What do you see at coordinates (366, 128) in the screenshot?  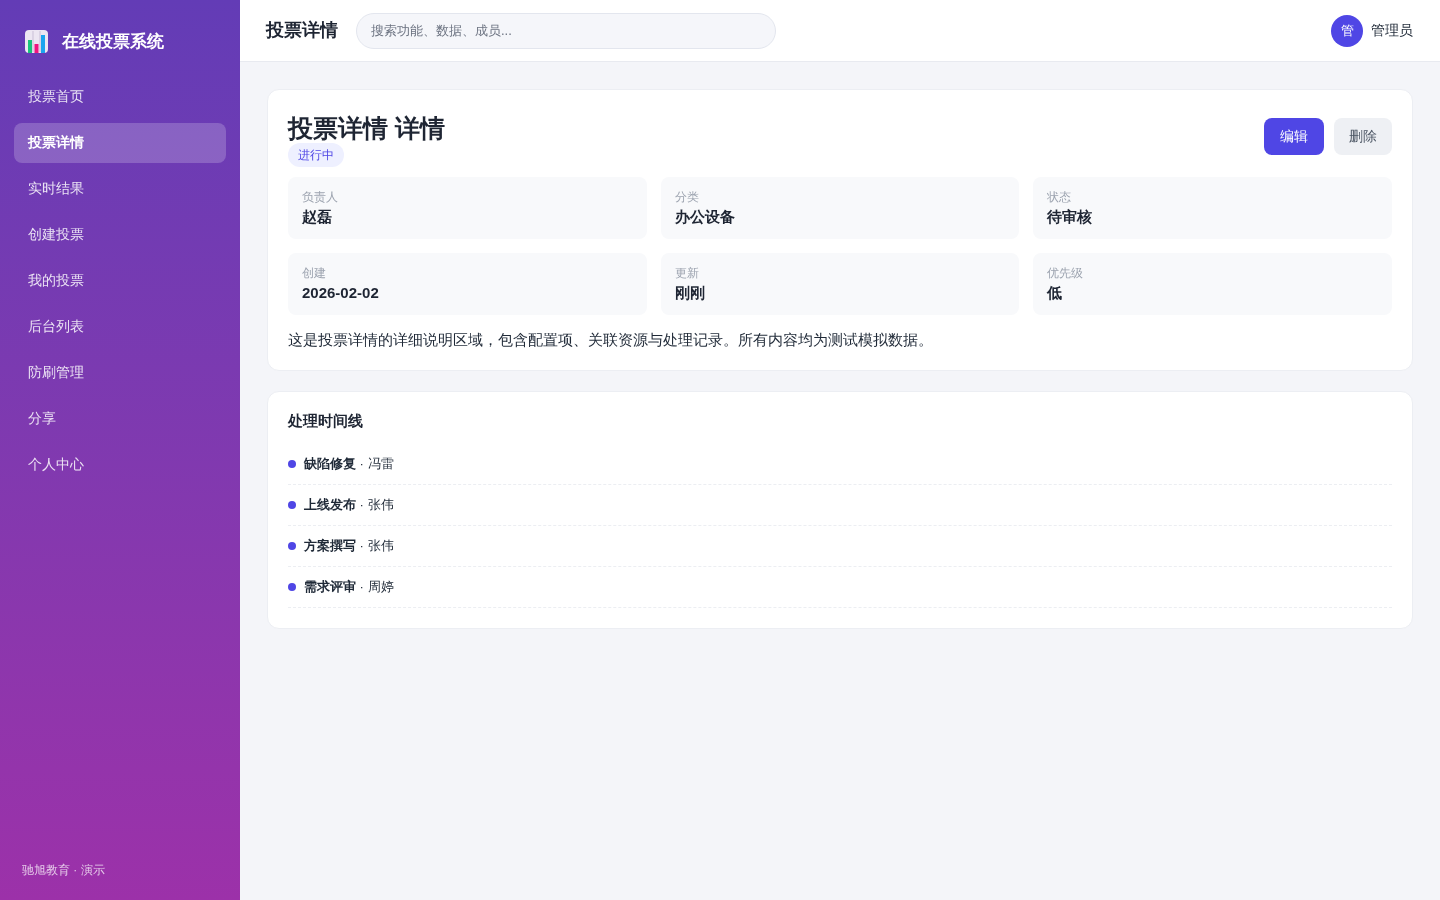 I see `detail-title: 投票详情 详情` at bounding box center [366, 128].